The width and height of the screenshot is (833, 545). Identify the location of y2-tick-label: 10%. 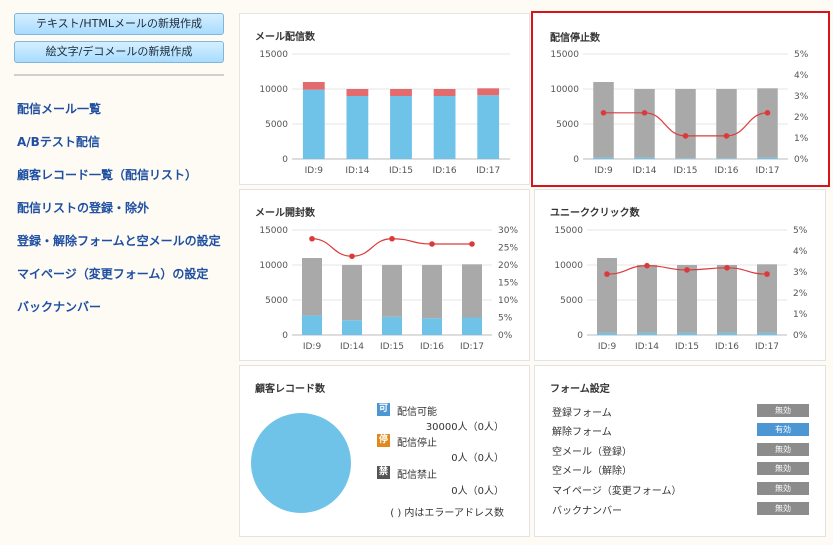
(508, 301).